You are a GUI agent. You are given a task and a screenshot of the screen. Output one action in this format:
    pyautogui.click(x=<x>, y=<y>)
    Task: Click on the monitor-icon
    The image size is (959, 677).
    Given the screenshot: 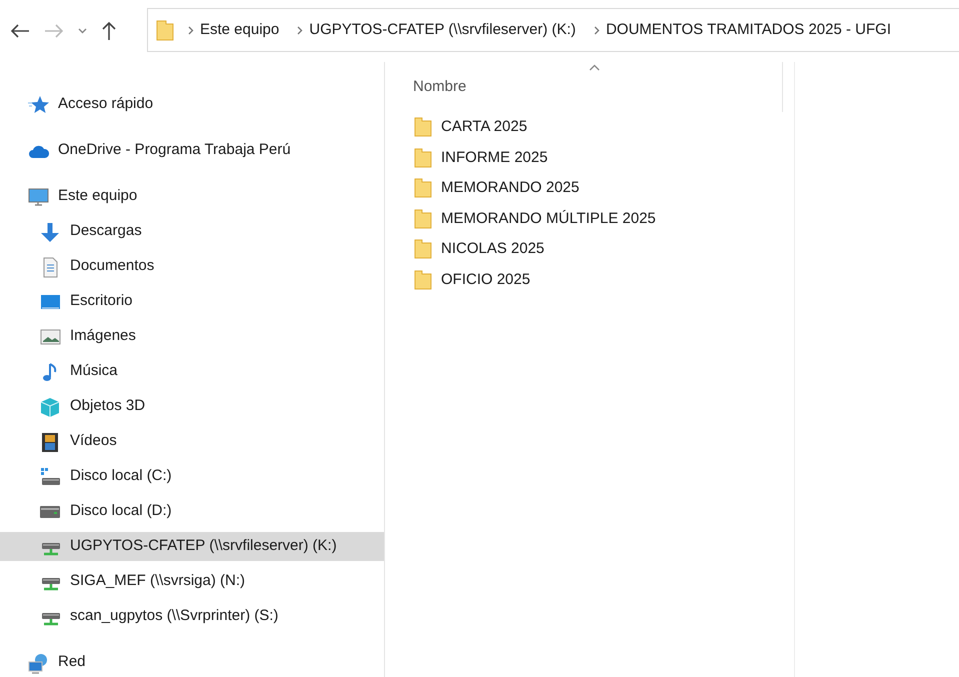 What is the action you would take?
    pyautogui.click(x=38, y=197)
    